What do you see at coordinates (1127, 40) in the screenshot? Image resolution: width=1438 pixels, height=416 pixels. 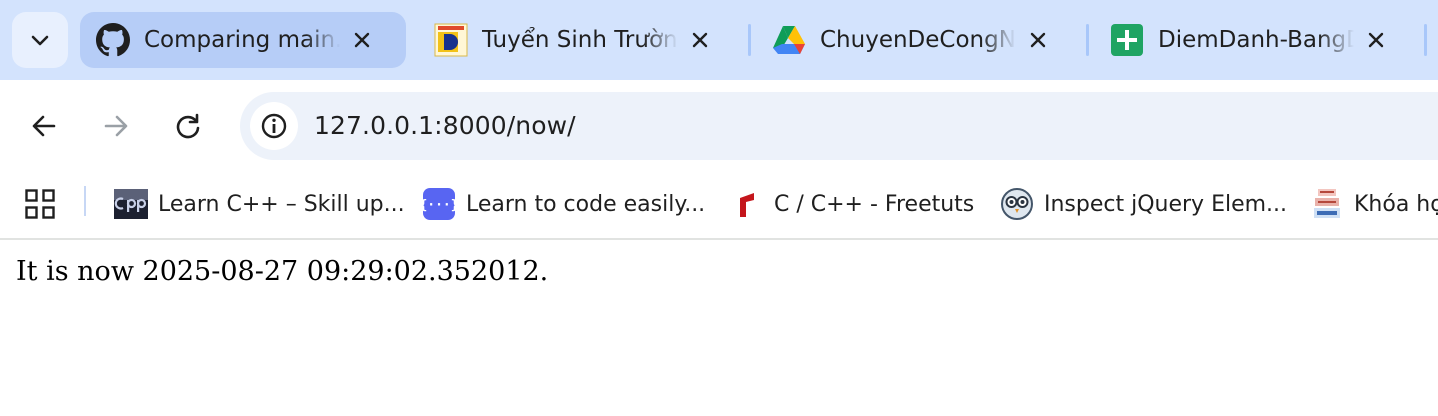 I see `google-sheets-icon` at bounding box center [1127, 40].